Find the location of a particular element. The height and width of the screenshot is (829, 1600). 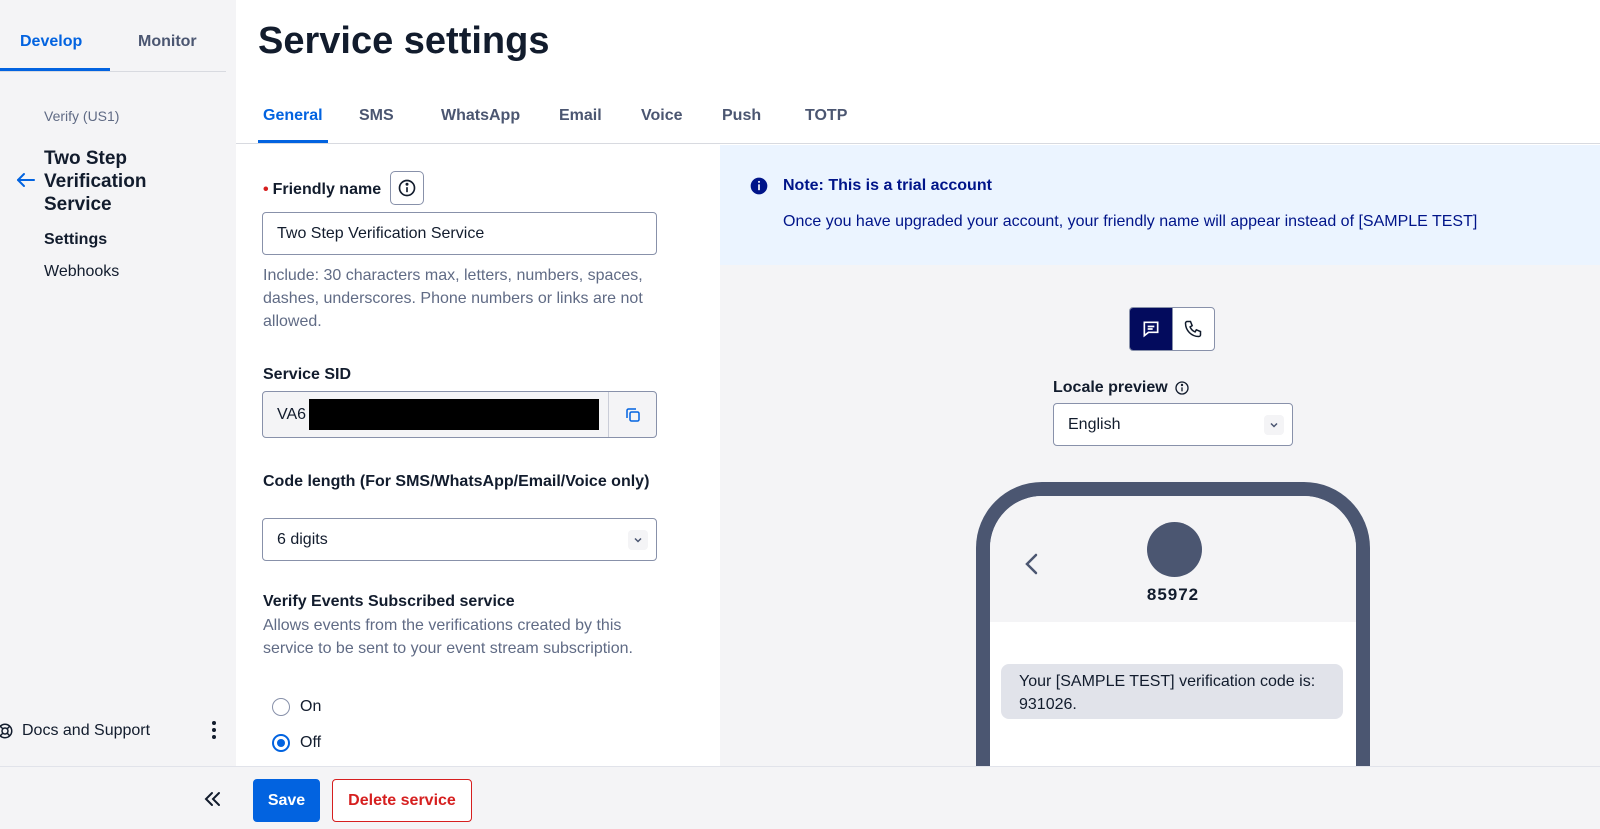

docs-and-support: Docs and Support is located at coordinates (113, 731).